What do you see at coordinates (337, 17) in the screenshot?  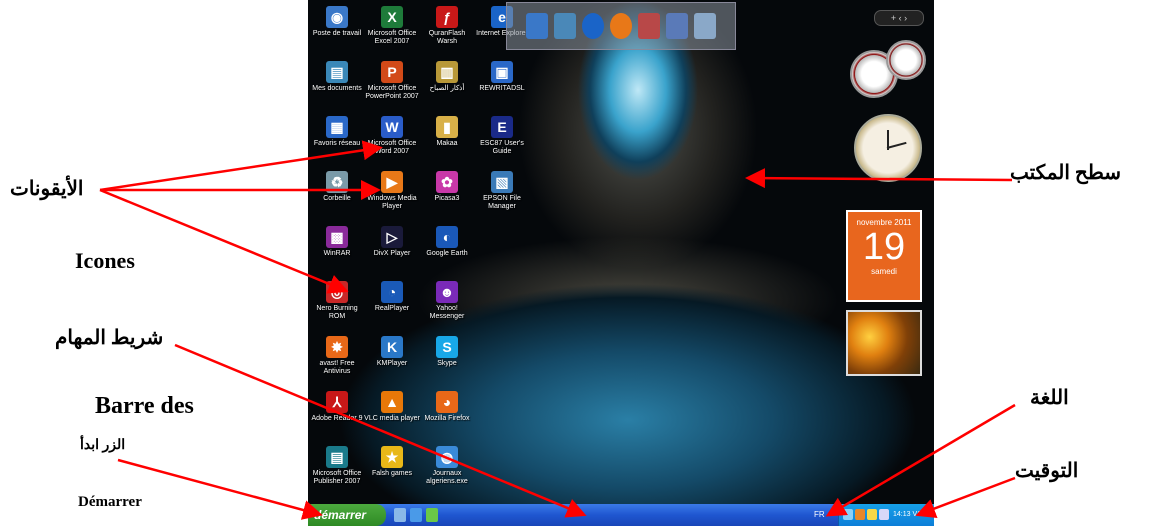 I see `app-icon: ◉` at bounding box center [337, 17].